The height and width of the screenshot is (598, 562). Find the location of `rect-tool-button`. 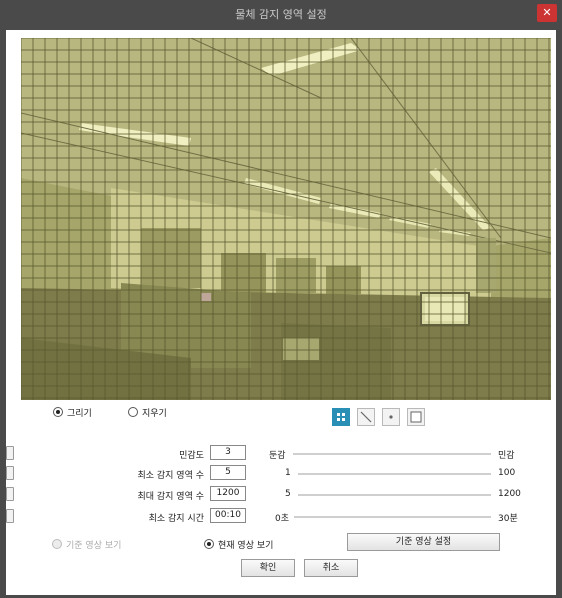

rect-tool-button is located at coordinates (416, 417).